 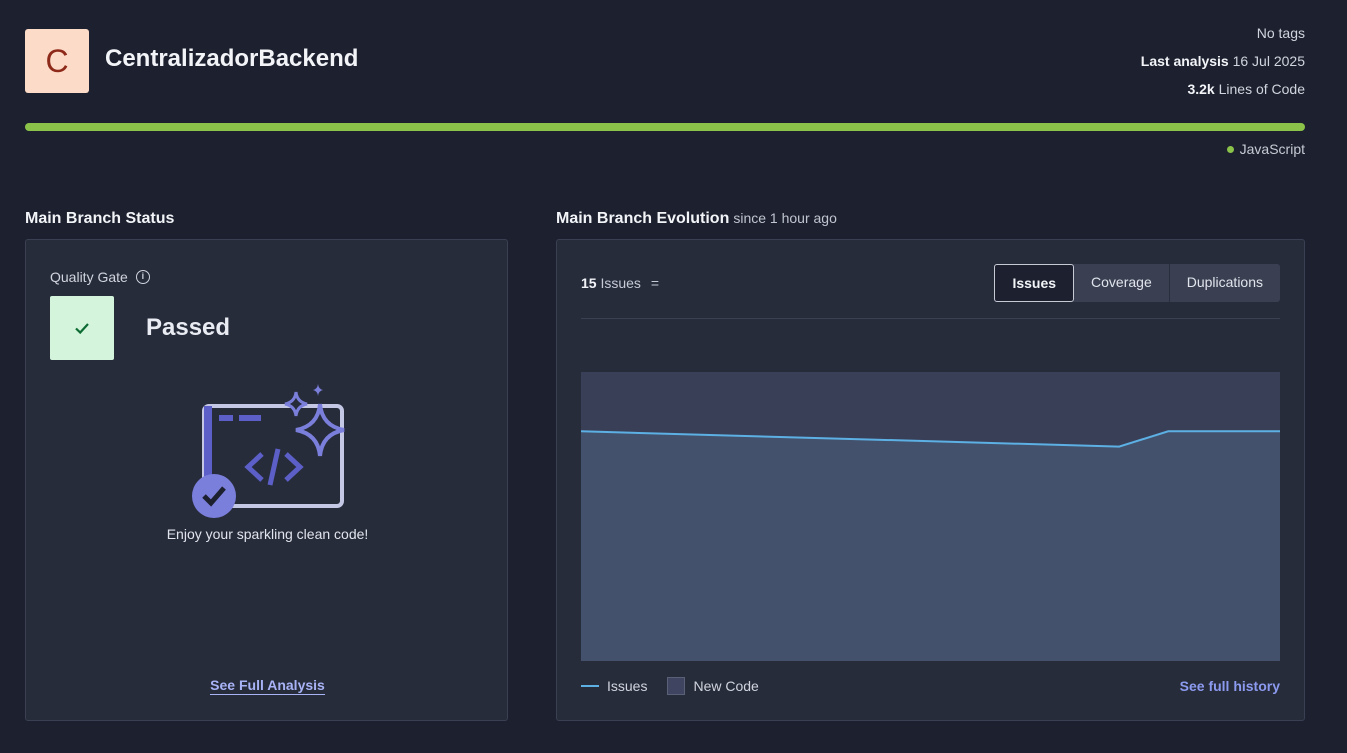 What do you see at coordinates (930, 318) in the screenshot?
I see `divider` at bounding box center [930, 318].